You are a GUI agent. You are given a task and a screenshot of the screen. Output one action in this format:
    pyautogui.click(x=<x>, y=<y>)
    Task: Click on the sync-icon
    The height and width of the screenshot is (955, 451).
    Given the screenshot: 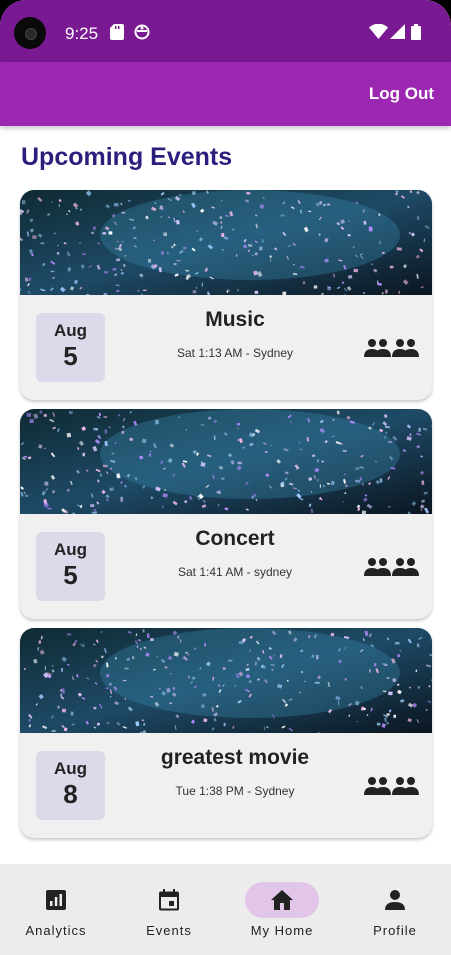 What is the action you would take?
    pyautogui.click(x=142, y=32)
    